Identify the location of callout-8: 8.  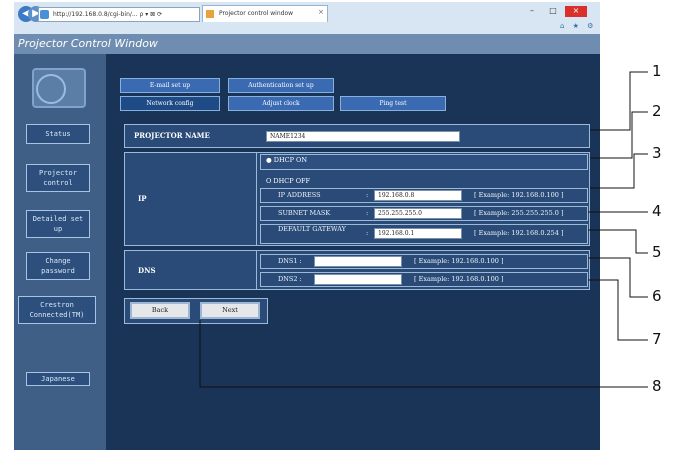
(657, 386).